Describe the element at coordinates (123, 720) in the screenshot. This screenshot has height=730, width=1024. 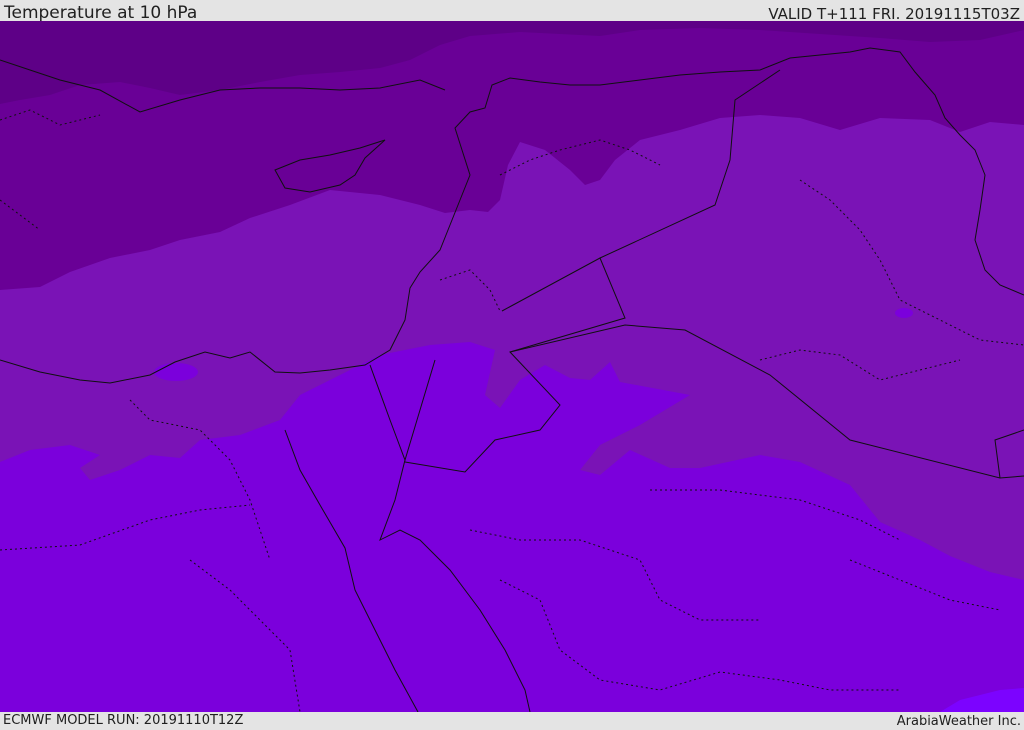
I see `model-run-label: ECMWF MODEL RUN: 20191110T12Z` at that location.